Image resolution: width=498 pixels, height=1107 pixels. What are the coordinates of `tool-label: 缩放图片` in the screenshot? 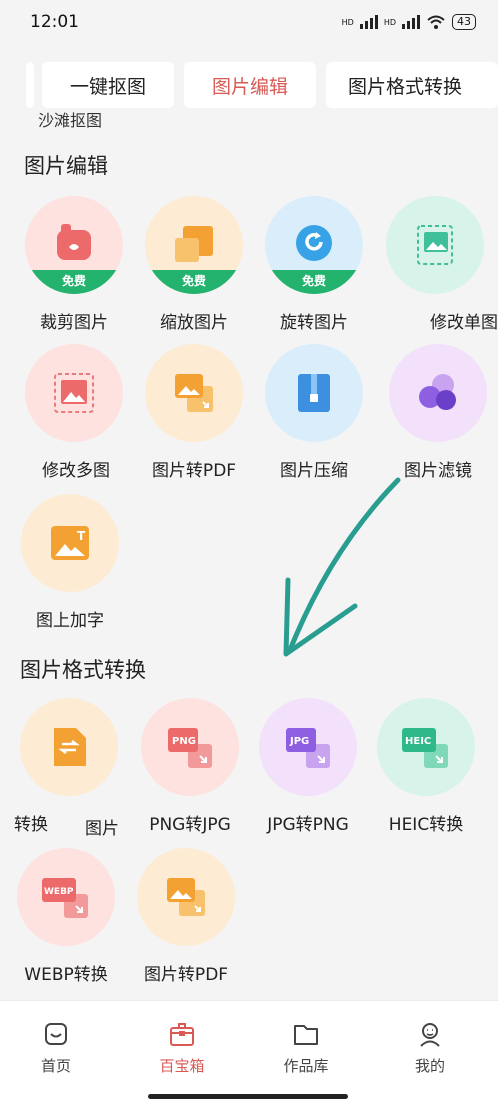 It's located at (194, 323).